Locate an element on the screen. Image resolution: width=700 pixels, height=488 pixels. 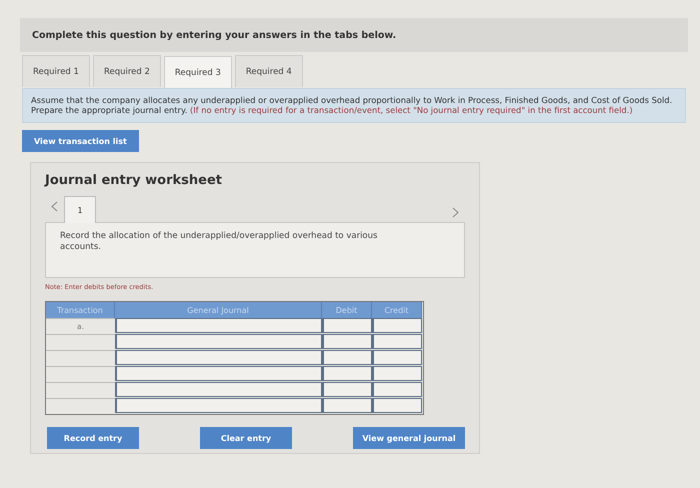
entry-action-button: Record entry is located at coordinates (93, 438).